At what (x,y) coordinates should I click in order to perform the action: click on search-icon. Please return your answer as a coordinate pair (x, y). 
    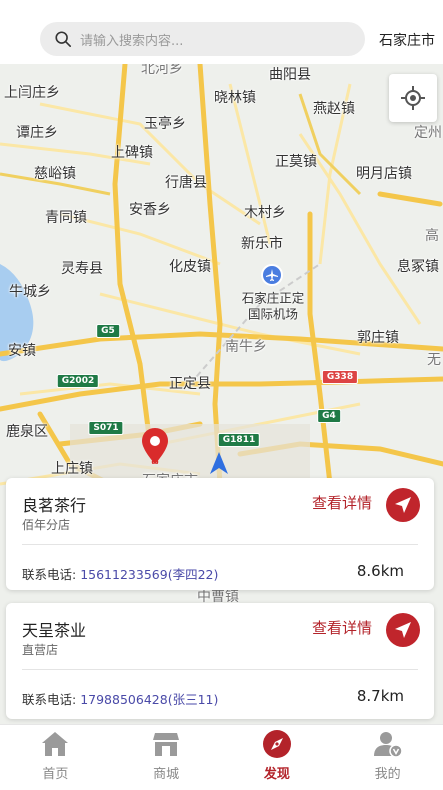
    Looking at the image, I should click on (63, 39).